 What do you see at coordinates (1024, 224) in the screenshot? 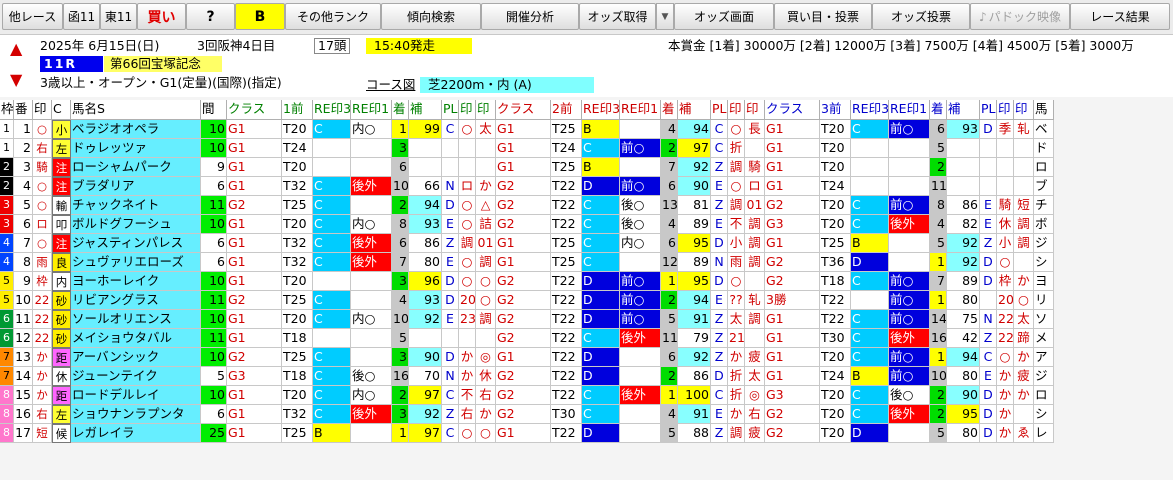
I see `mark-b-cell-3: 調` at bounding box center [1024, 224].